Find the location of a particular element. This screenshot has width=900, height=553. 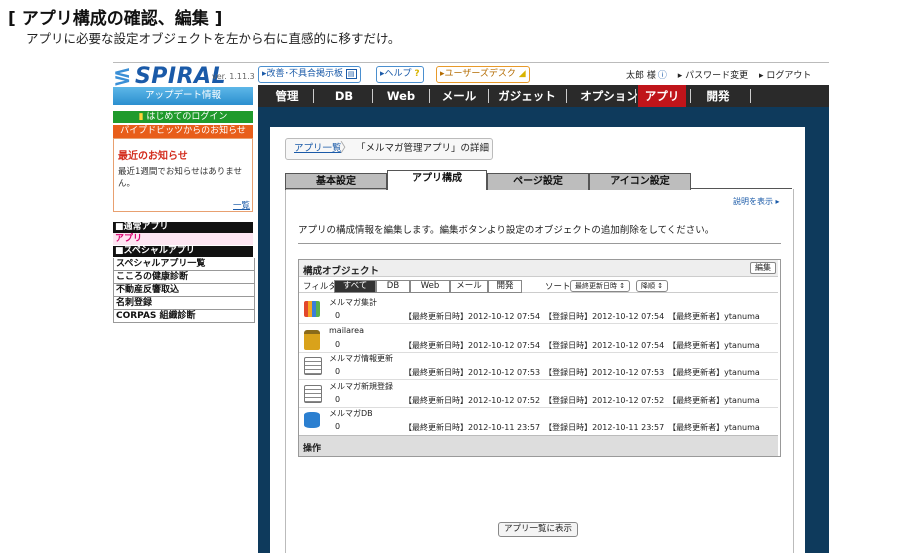

tab-app-structure: アプリ構成 is located at coordinates (437, 180).